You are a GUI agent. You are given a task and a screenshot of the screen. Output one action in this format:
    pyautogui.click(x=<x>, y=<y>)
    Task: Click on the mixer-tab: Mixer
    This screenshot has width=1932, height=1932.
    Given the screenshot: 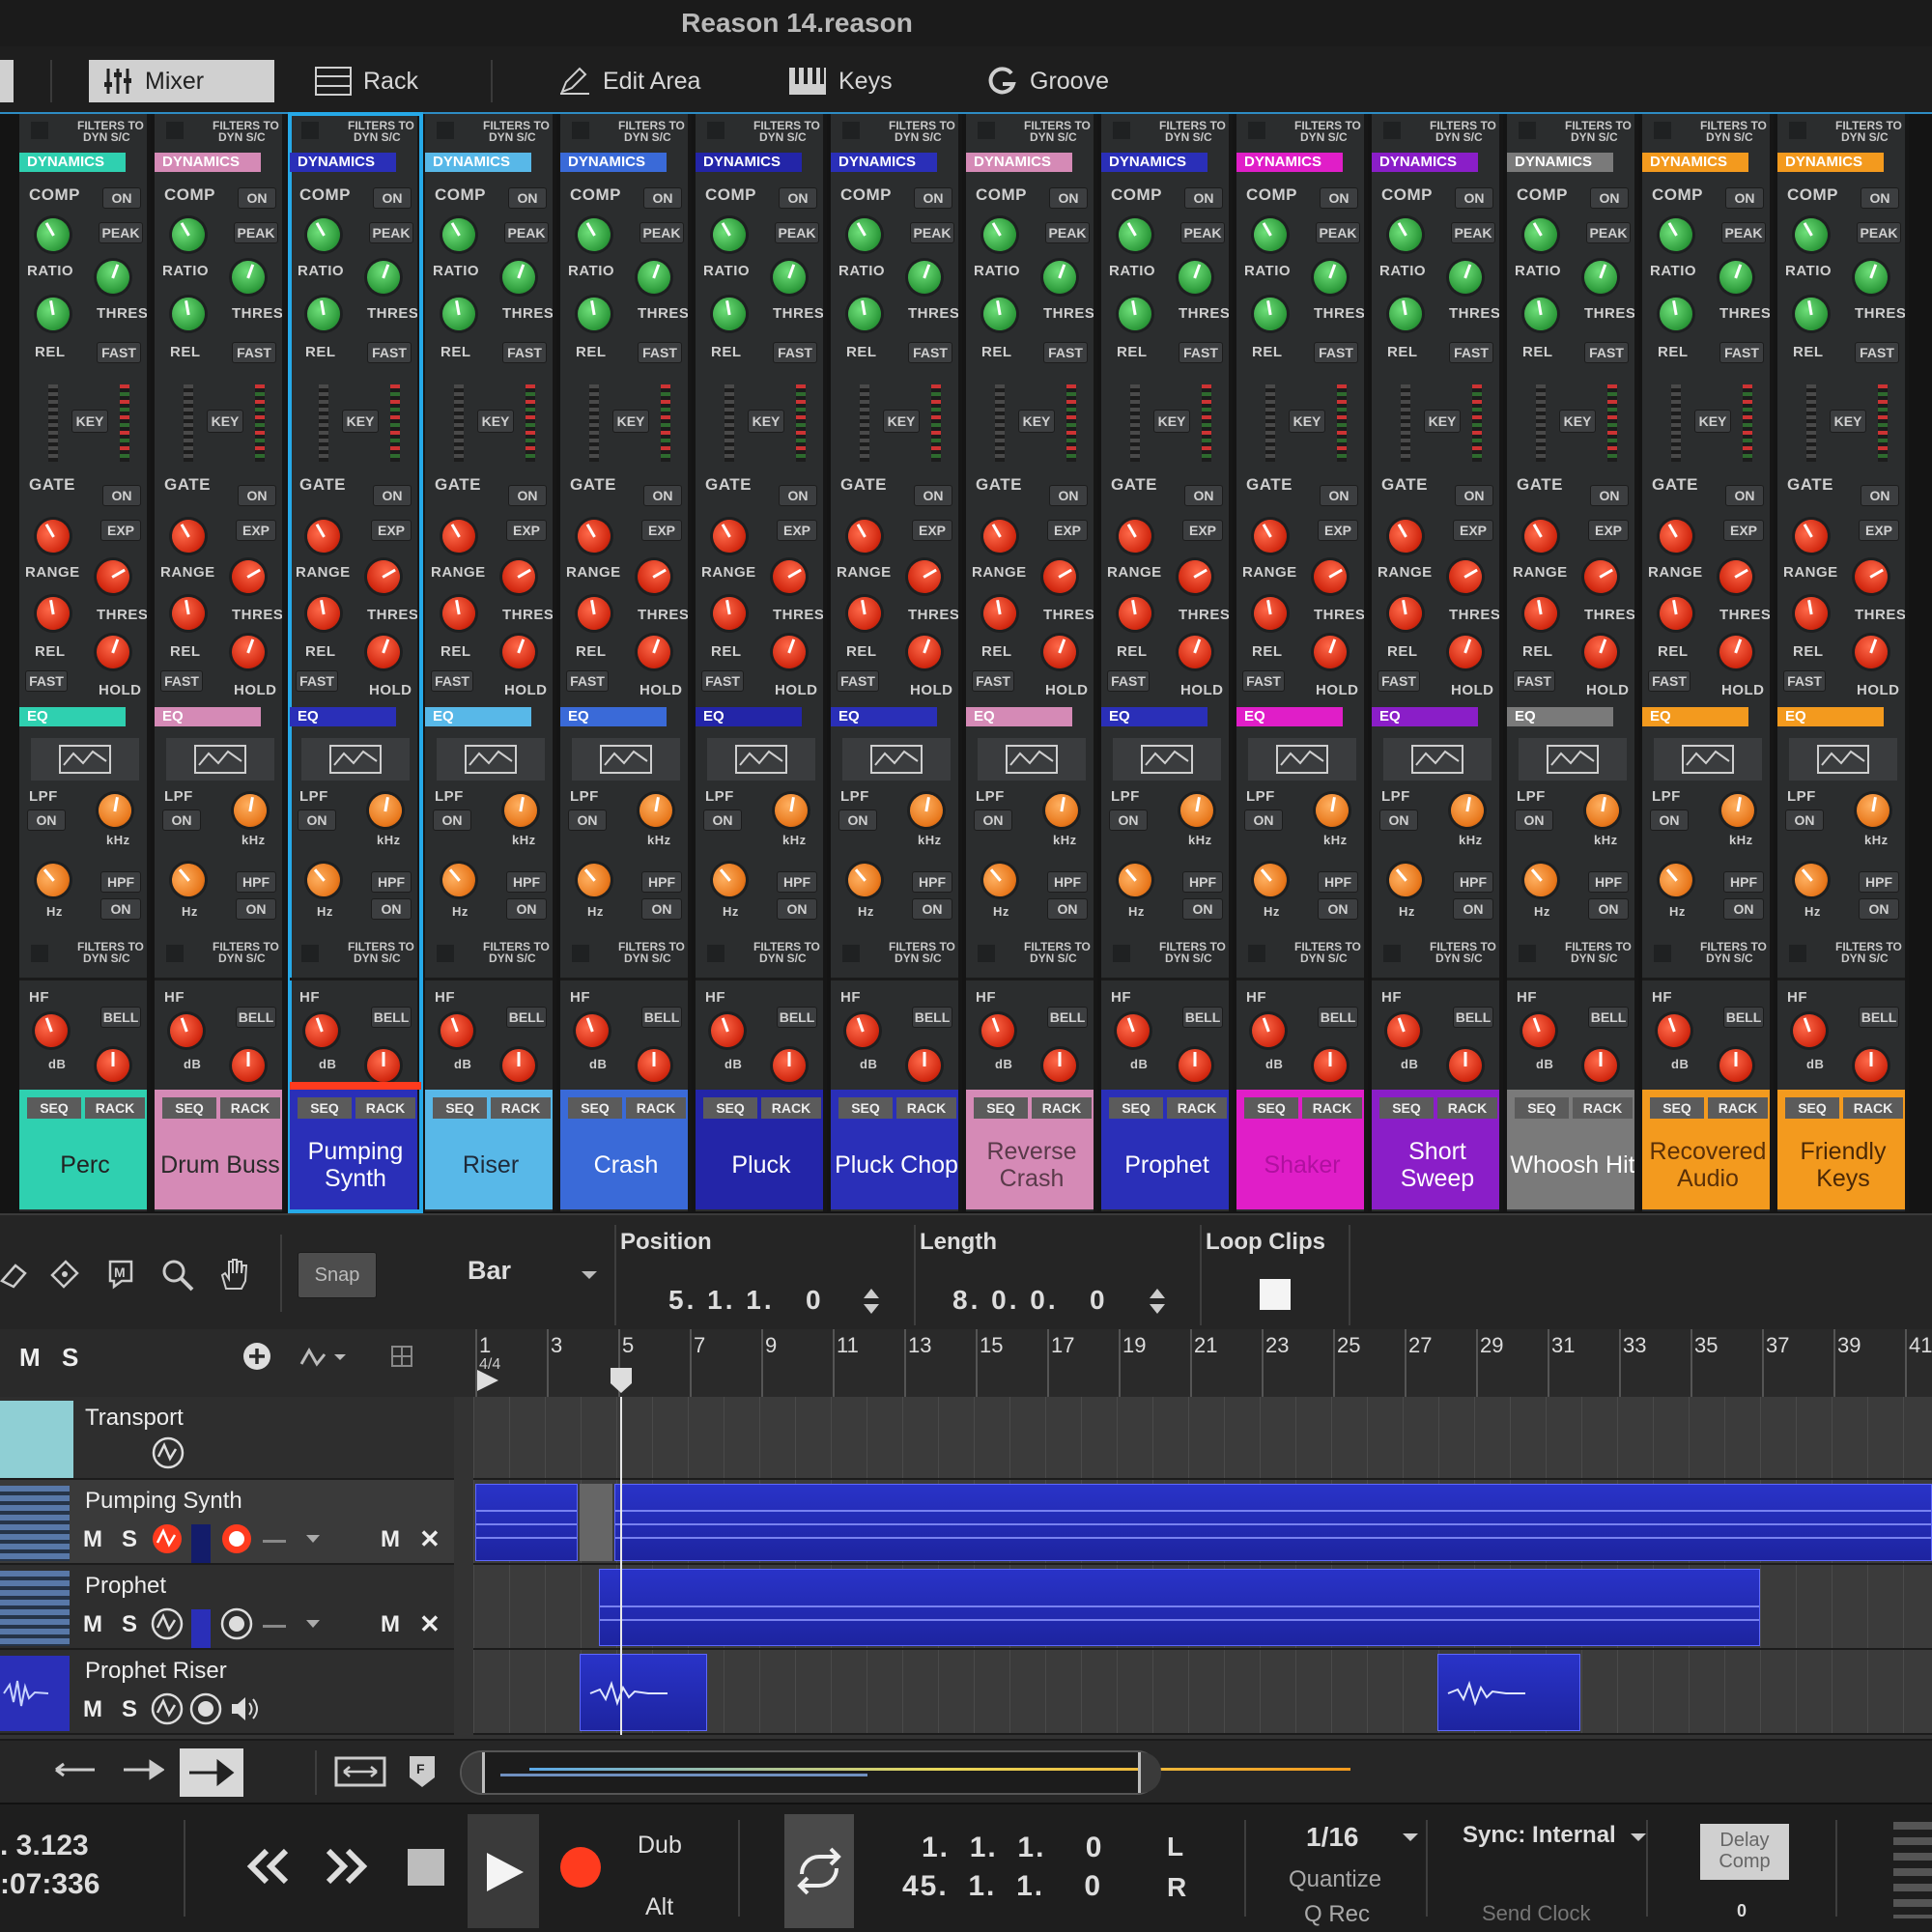 What is the action you would take?
    pyautogui.click(x=181, y=81)
    